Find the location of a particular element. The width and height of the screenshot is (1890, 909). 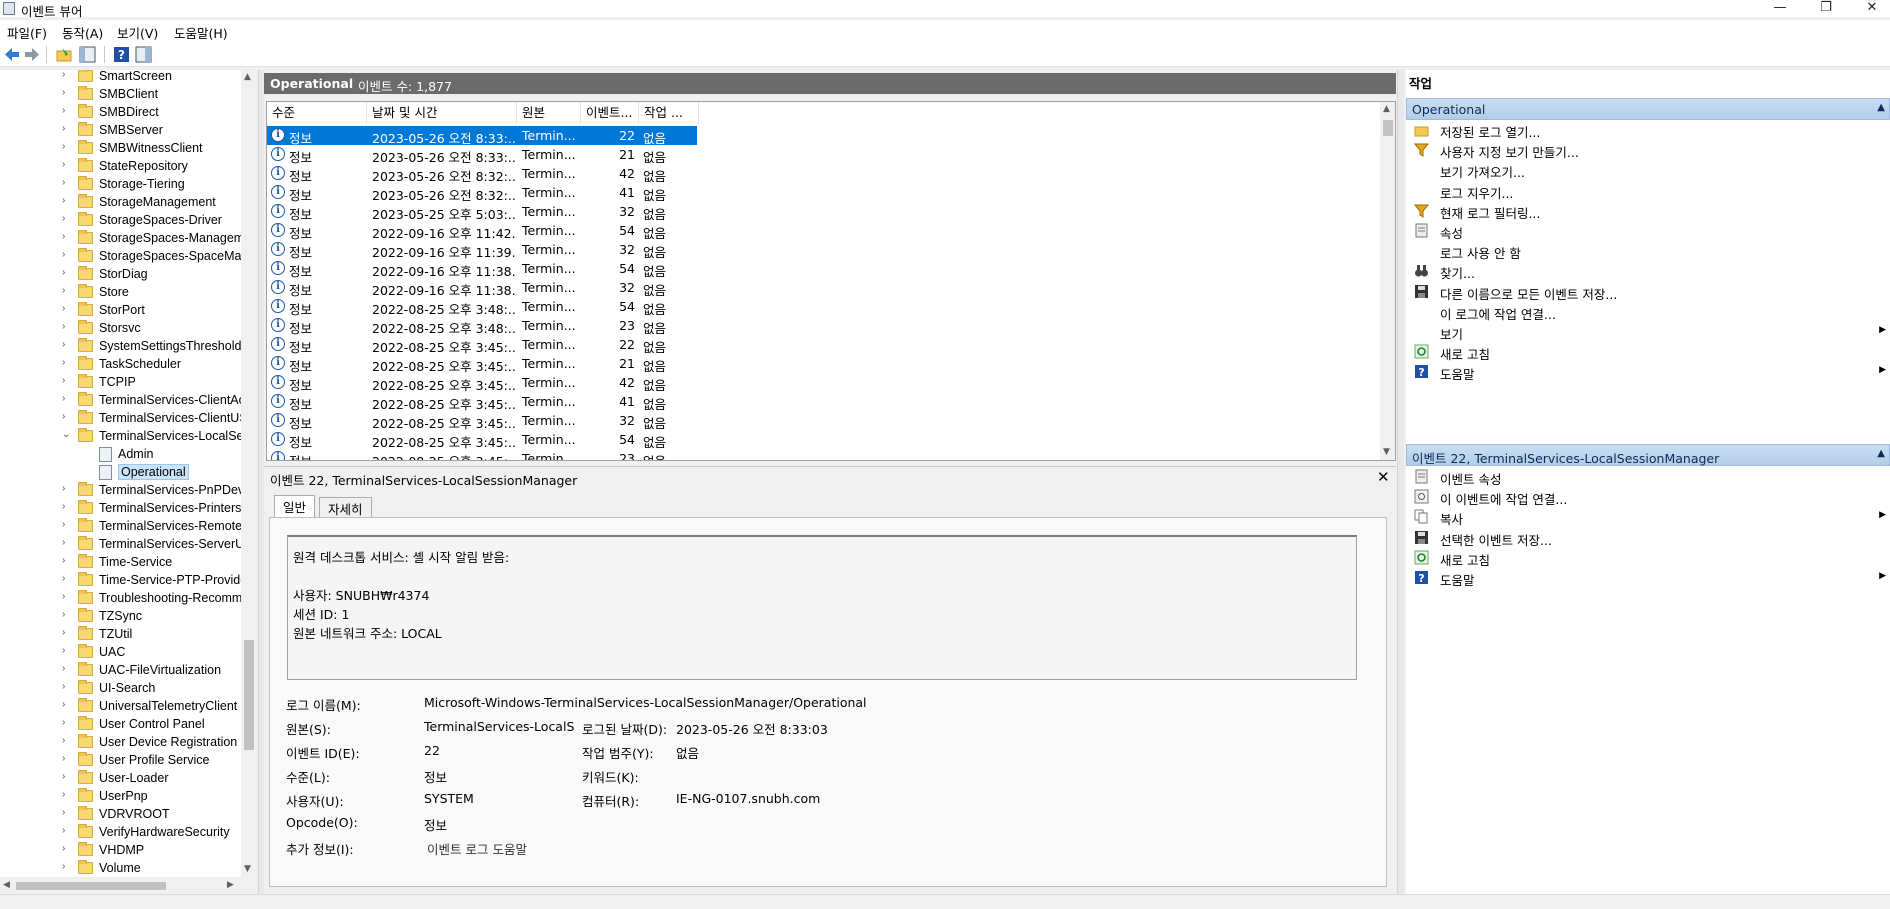

event-row: i 정보 2022-08-25 오후 3:45:... Termin... 23 없음 is located at coordinates (482, 454).